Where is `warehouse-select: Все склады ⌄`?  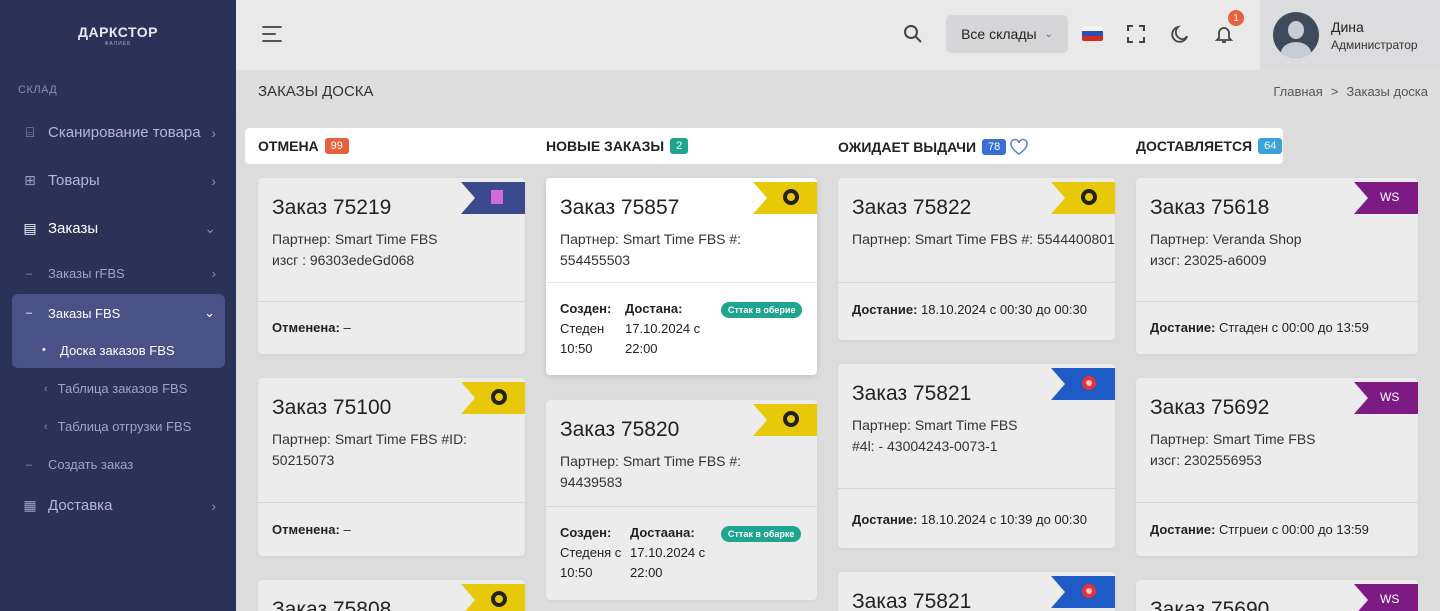
warehouse-select: Все склады ⌄ is located at coordinates (1007, 34).